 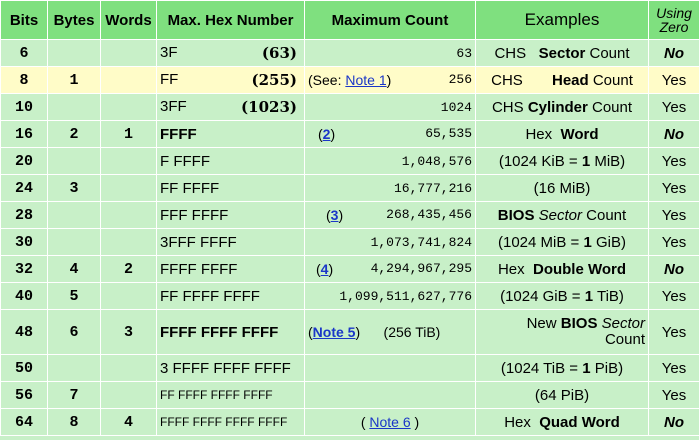 I want to click on note-ref: ( Note 6 ), so click(x=390, y=421).